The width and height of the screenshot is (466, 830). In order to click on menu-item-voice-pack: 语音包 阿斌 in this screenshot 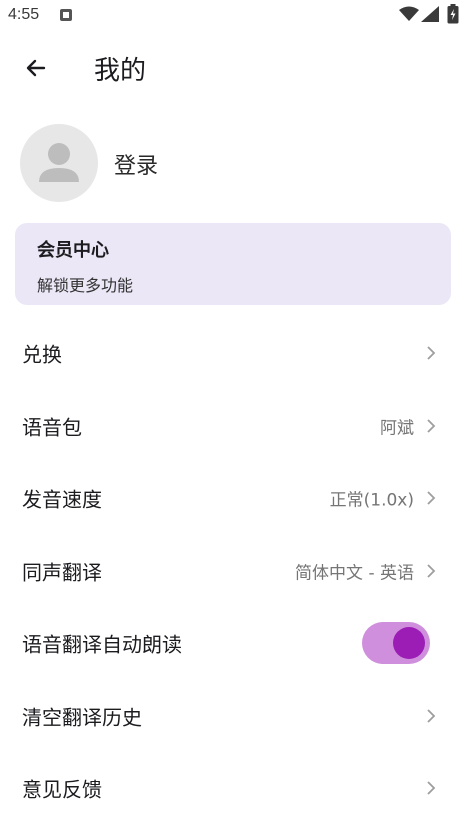, I will do `click(233, 426)`.